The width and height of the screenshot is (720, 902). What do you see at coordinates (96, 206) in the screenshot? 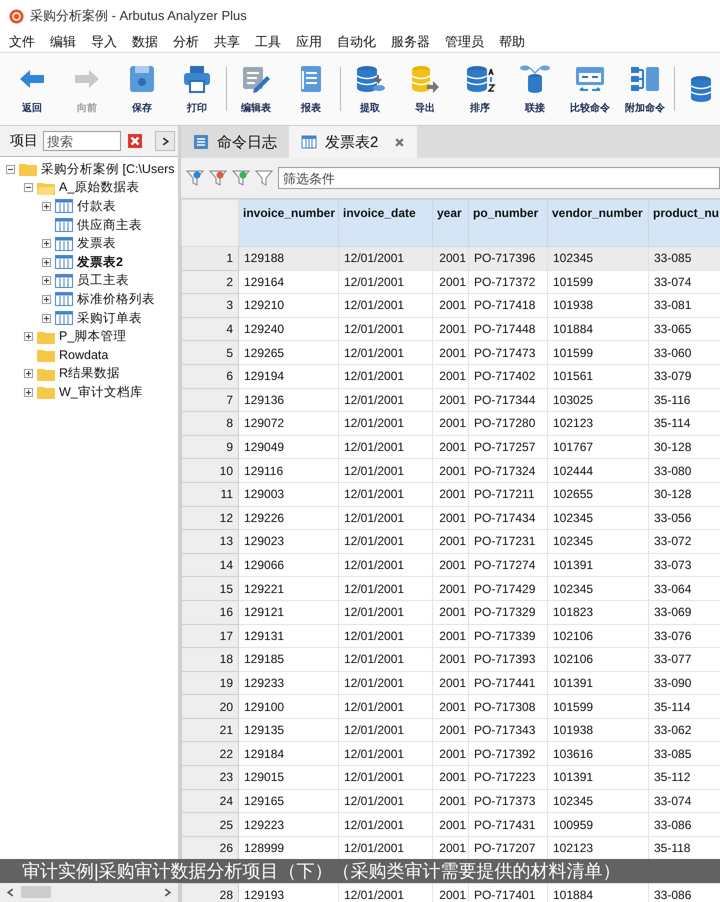
I see `tree-item: 付款表` at bounding box center [96, 206].